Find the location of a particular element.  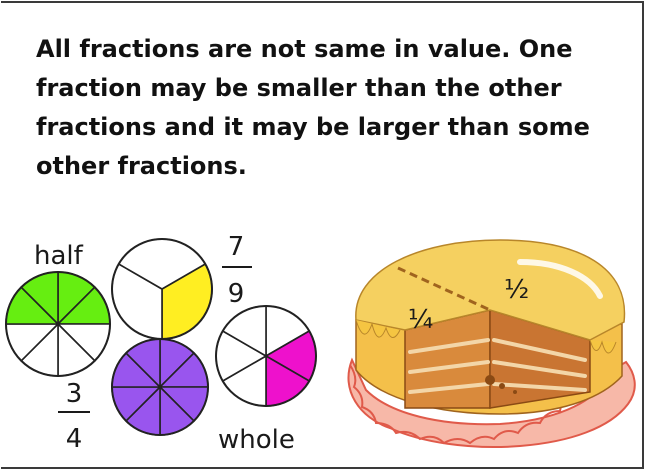

label-three-num: 3 is located at coordinates (74, 394).